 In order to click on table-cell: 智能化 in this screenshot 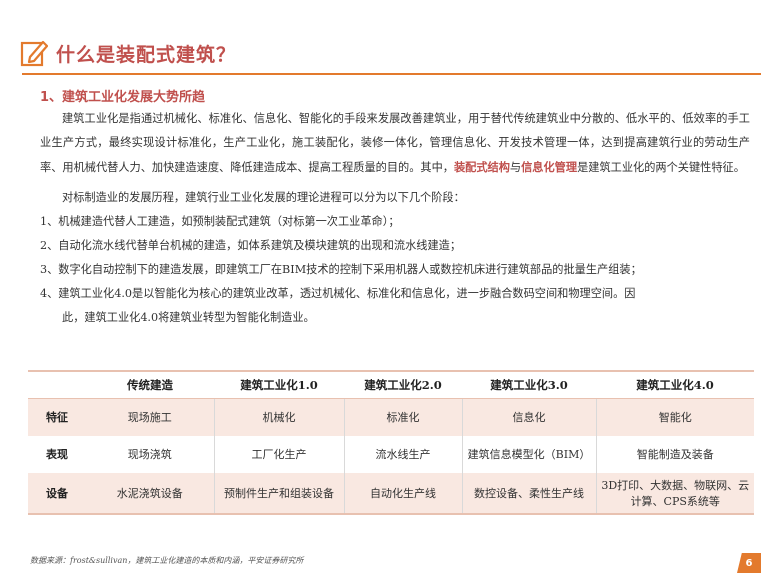, I will do `click(674, 417)`.